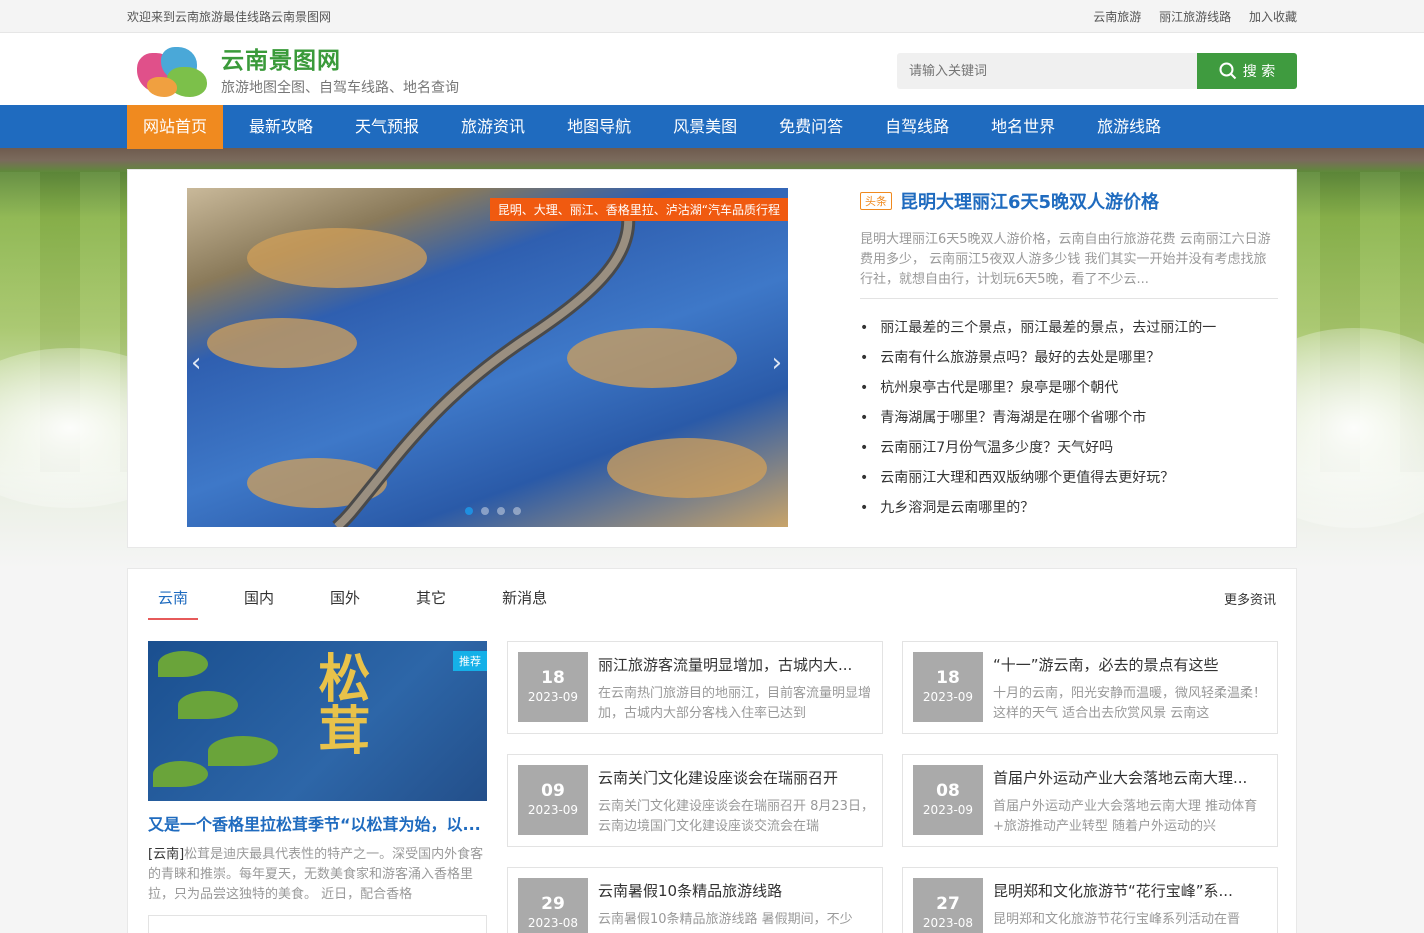  Describe the element at coordinates (166, 854) in the screenshot. I see `featured-category: [云南]` at that location.